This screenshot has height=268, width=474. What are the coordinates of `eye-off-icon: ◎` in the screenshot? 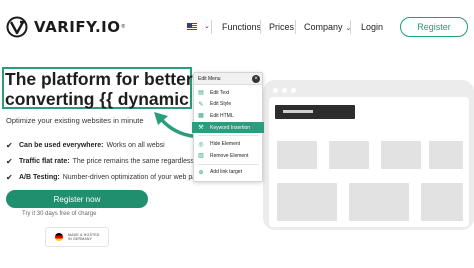 It's located at (201, 144).